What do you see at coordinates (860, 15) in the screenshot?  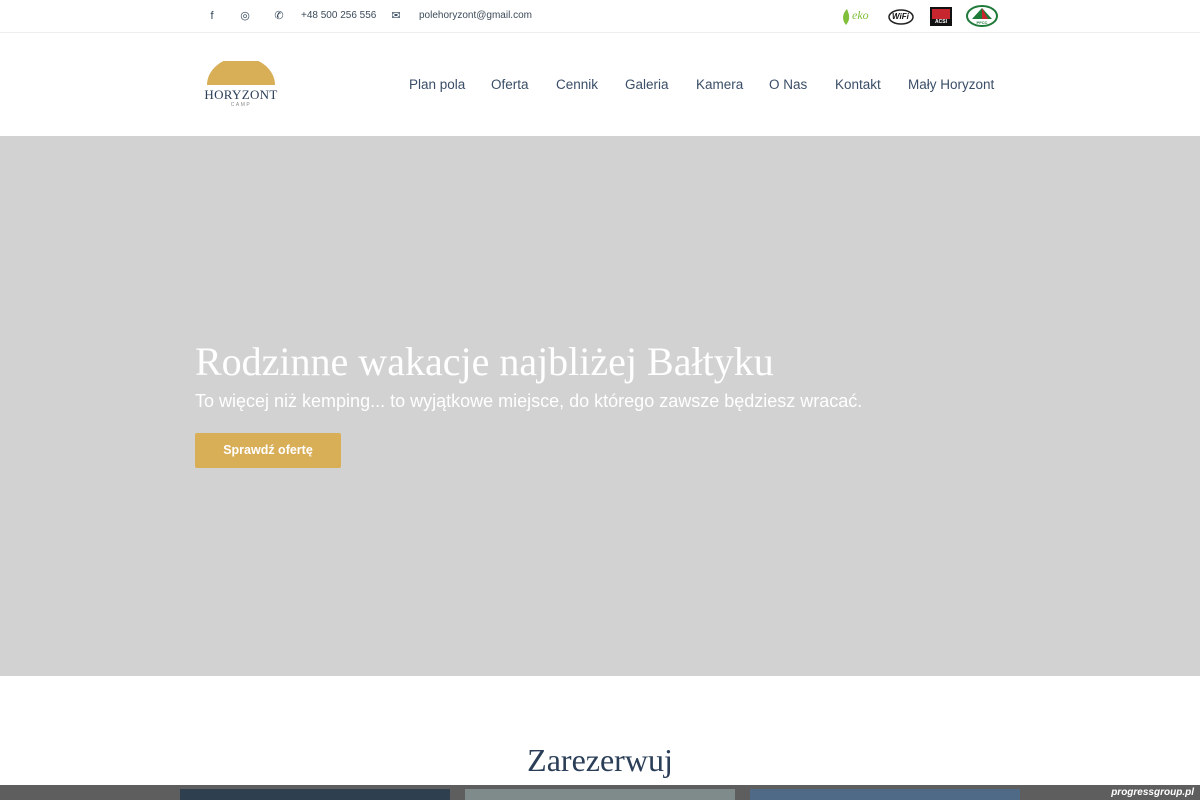 I see `eko-badge-label: eko` at bounding box center [860, 15].